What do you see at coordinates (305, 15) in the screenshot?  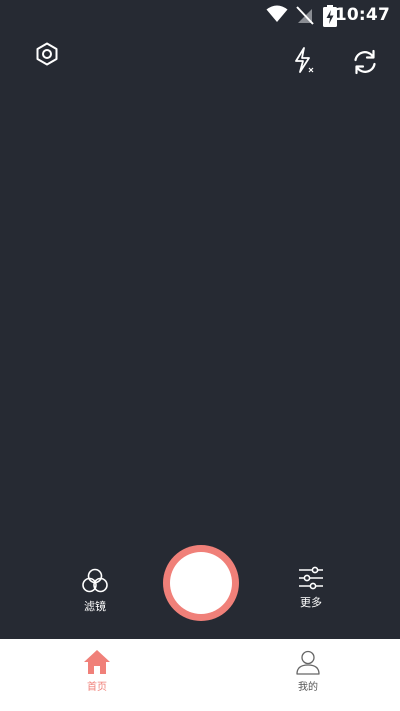 I see `no-signal-icon` at bounding box center [305, 15].